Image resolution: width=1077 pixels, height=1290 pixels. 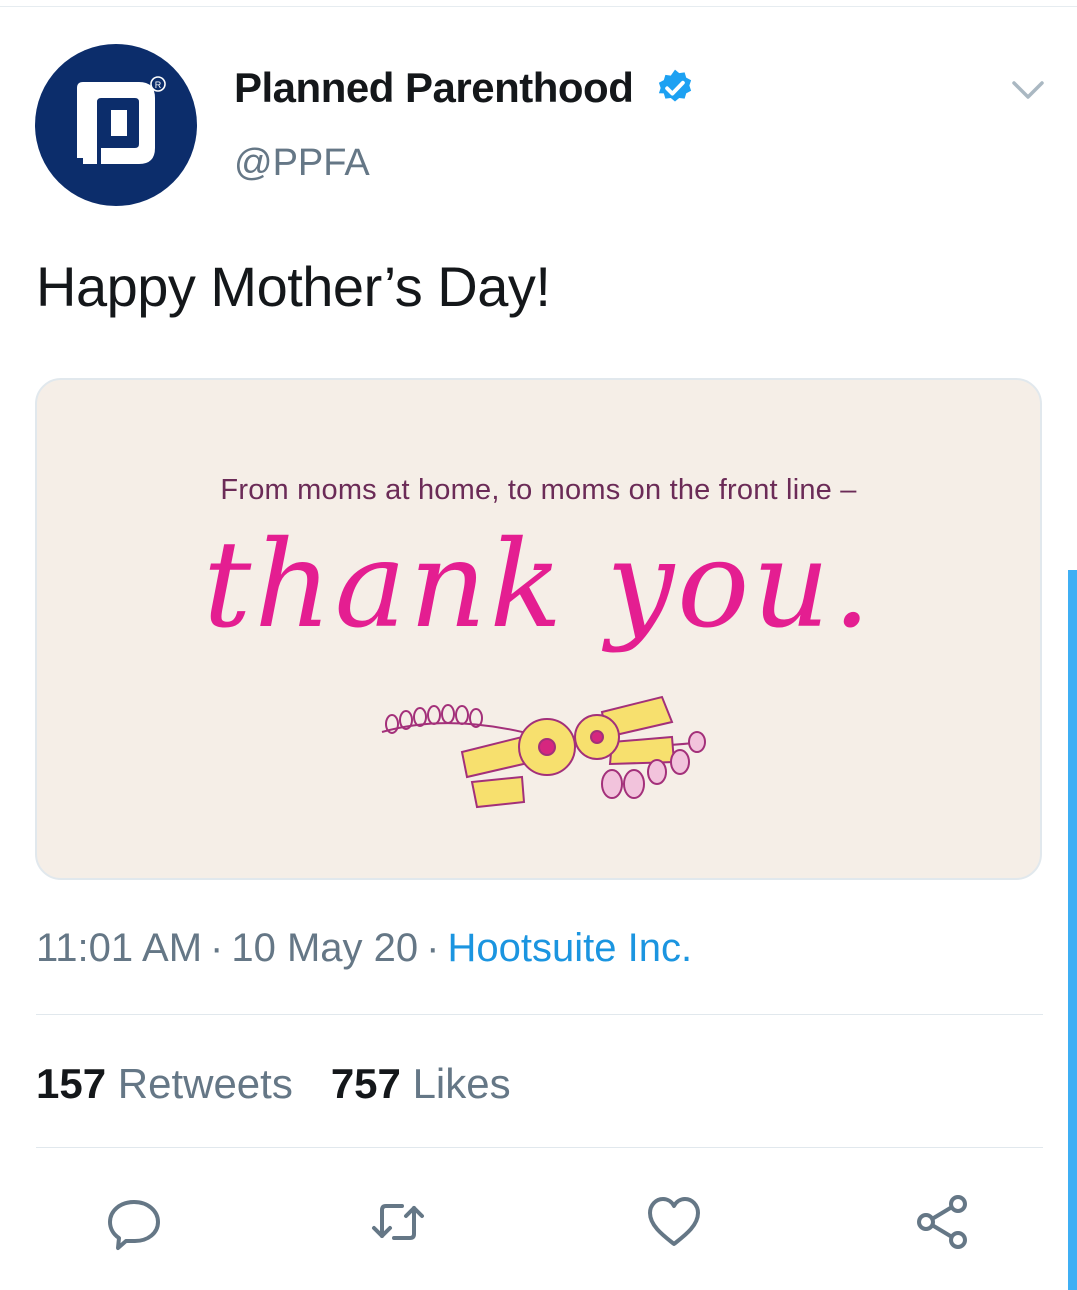 I want to click on top-divider, so click(x=538, y=6).